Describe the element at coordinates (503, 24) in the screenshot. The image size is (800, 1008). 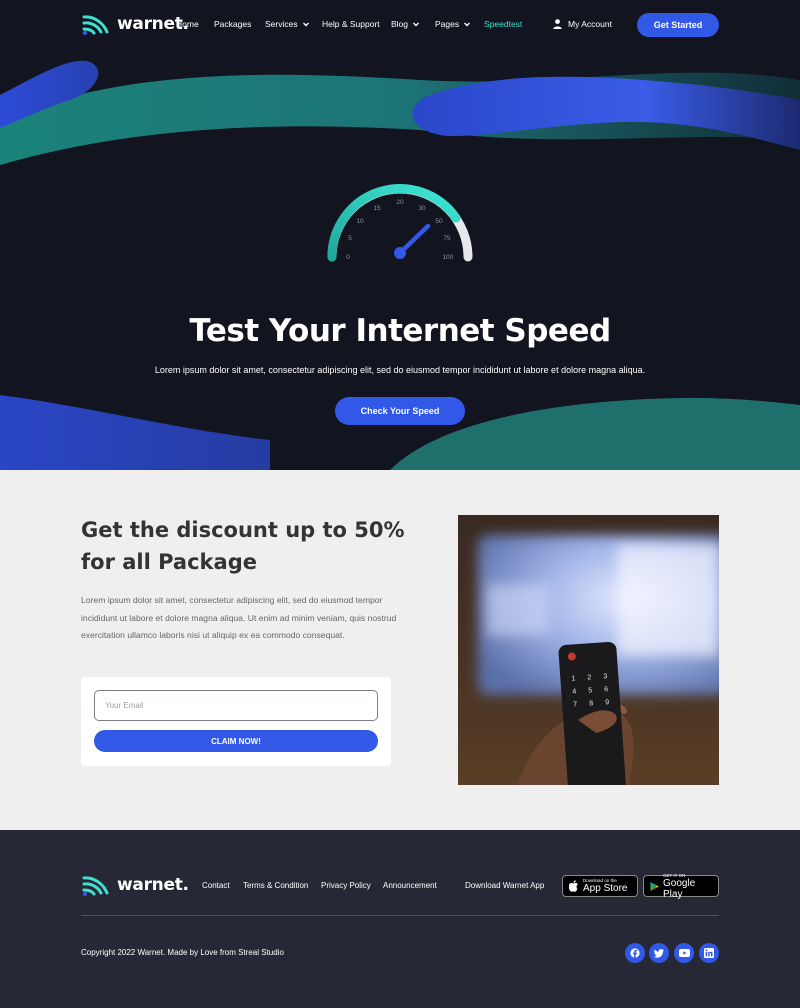
I see `nav-speedtest: Speedtest` at that location.